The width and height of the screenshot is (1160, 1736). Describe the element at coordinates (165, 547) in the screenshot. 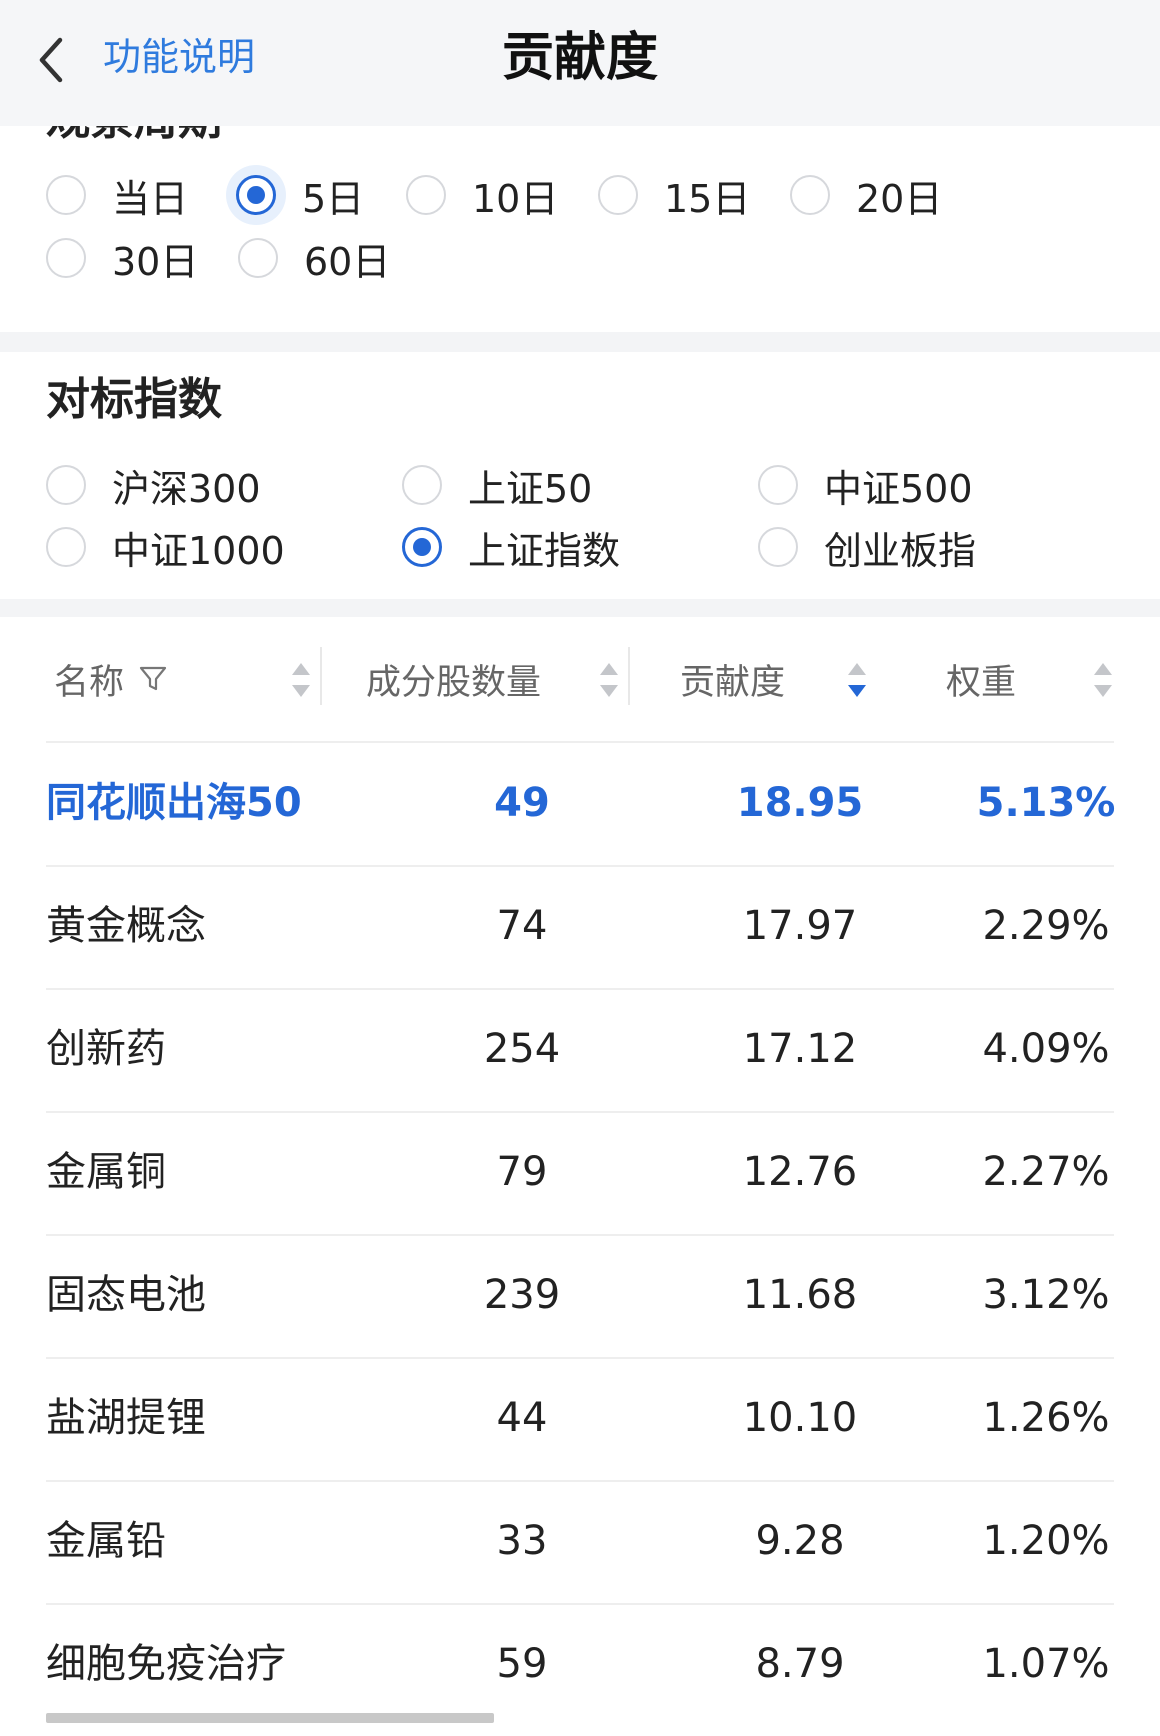

I see `index-option-3: 中证1000` at that location.